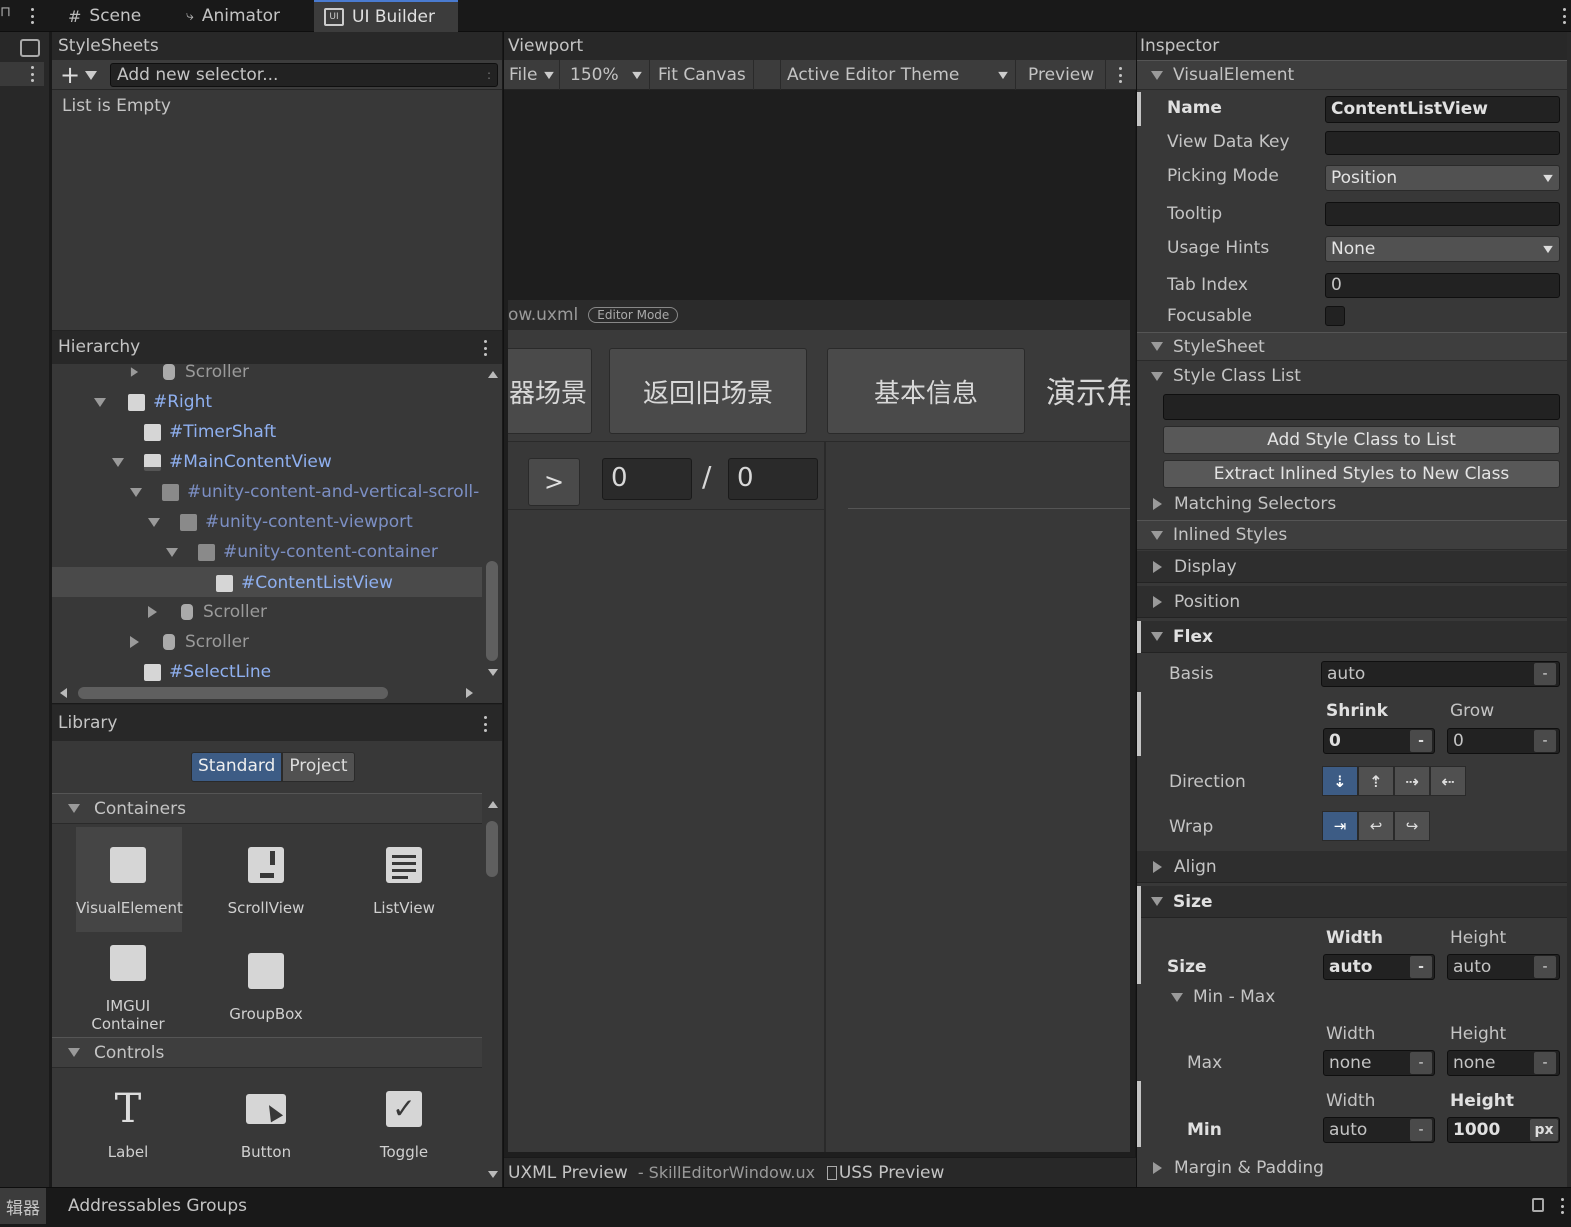  I want to click on canvas-button: 返回旧场景, so click(708, 391).